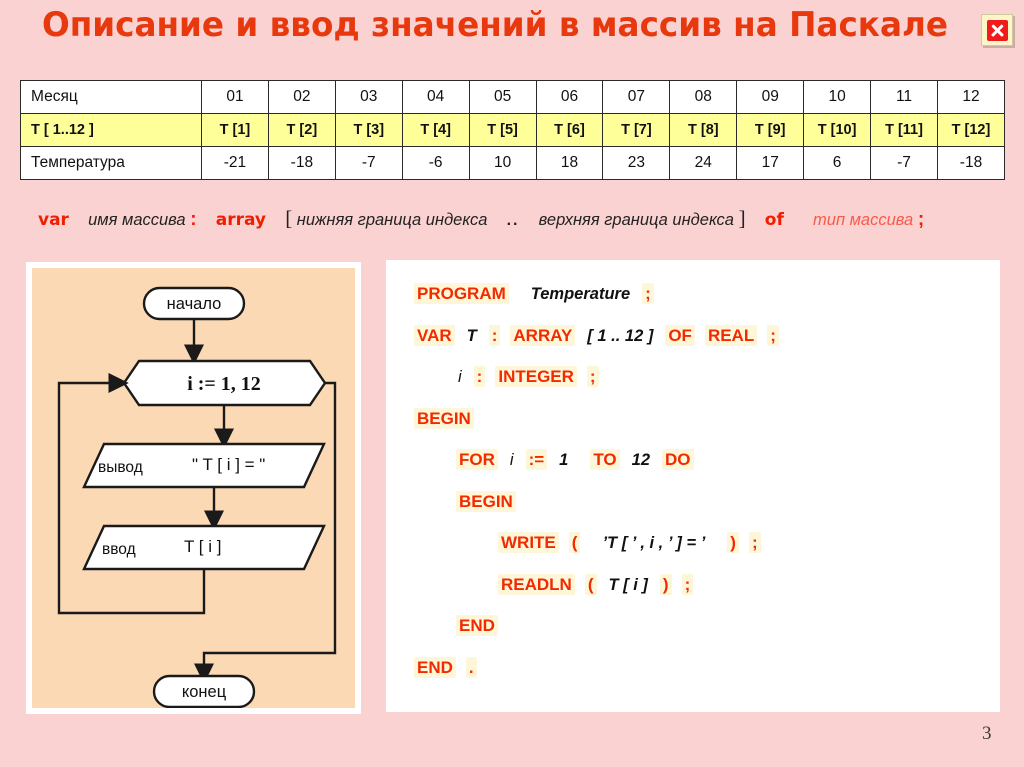 This screenshot has width=1024, height=767. I want to click on bracket-open-token: [, so click(289, 218).